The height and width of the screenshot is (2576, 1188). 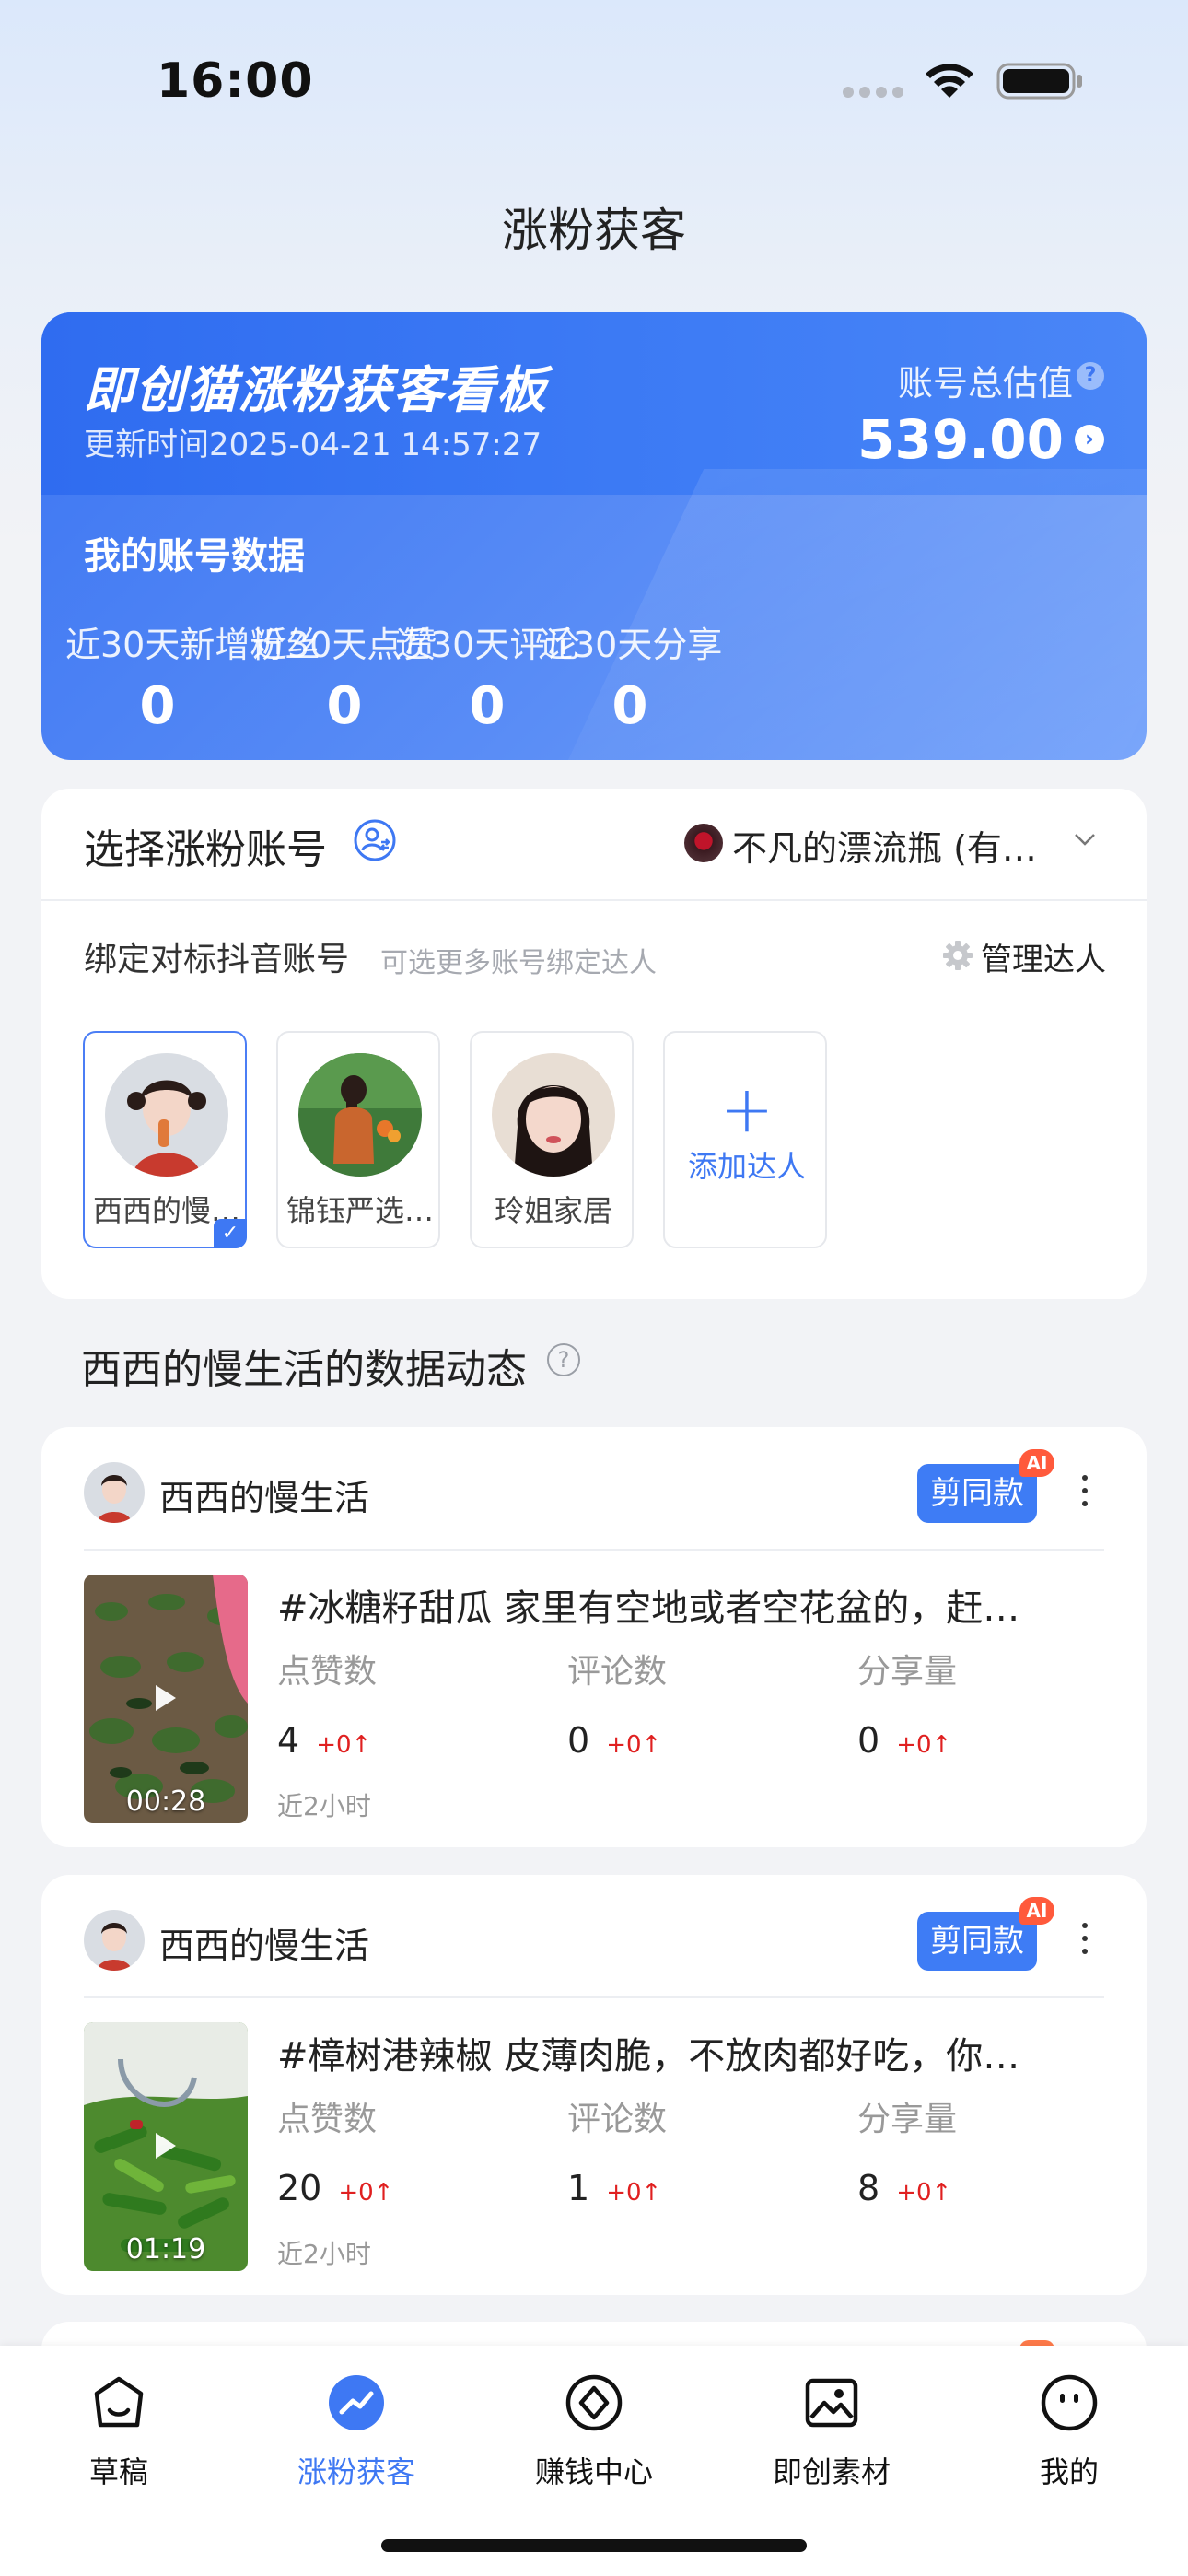 What do you see at coordinates (1069, 2402) in the screenshot?
I see `profile-icon` at bounding box center [1069, 2402].